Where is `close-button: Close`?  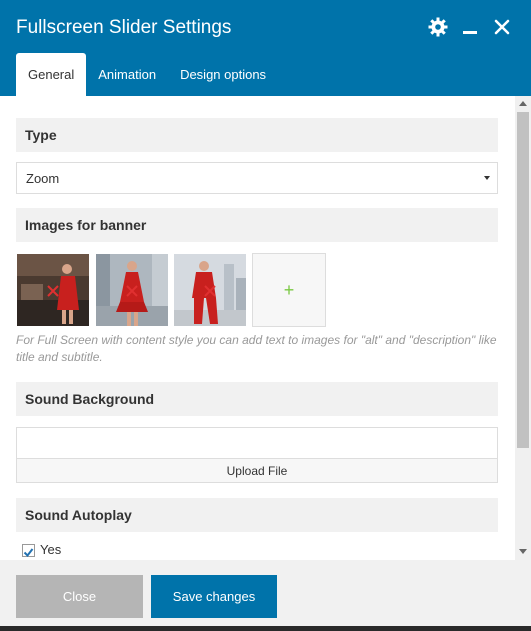
close-button: Close is located at coordinates (79, 596).